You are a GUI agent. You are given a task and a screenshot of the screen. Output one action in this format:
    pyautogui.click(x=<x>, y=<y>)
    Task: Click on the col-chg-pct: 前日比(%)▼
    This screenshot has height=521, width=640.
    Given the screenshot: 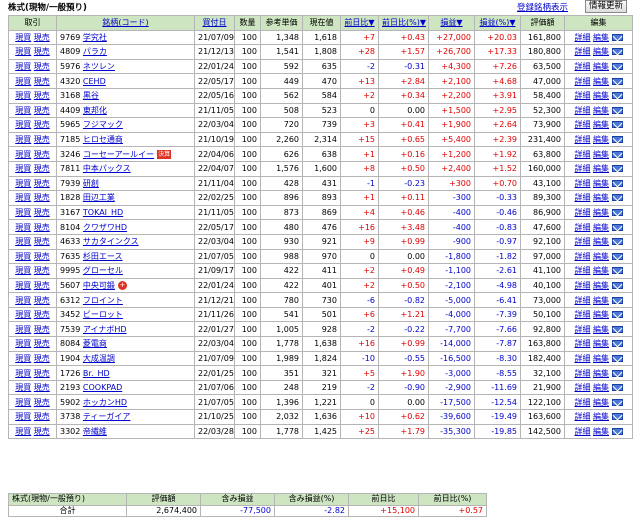 What is the action you would take?
    pyautogui.click(x=403, y=23)
    